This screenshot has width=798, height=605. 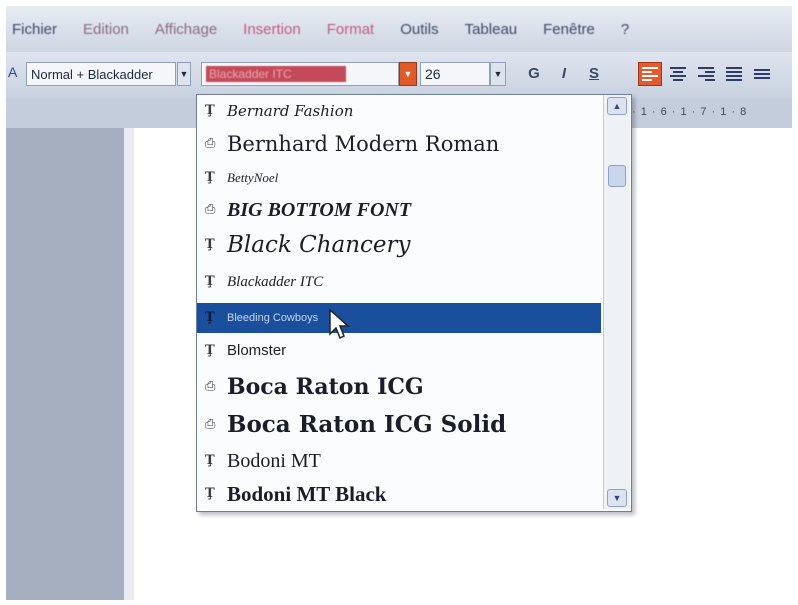 I want to click on document-left-margin, so click(x=65, y=364).